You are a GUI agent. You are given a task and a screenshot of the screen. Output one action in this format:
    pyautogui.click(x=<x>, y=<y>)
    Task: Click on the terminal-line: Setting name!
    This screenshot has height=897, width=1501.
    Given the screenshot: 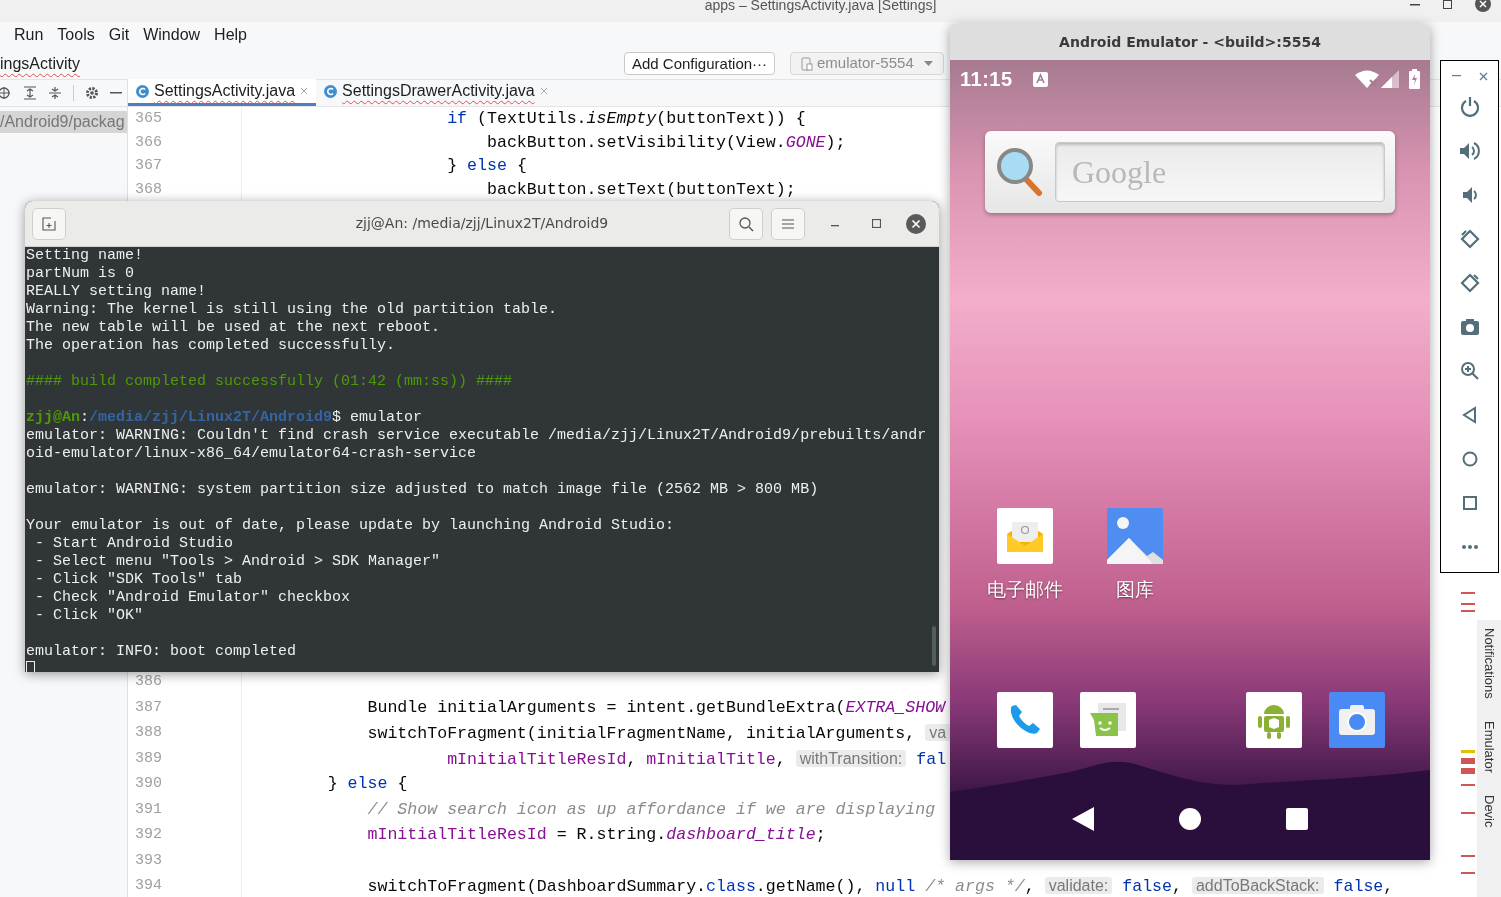 What is the action you would take?
    pyautogui.click(x=85, y=256)
    